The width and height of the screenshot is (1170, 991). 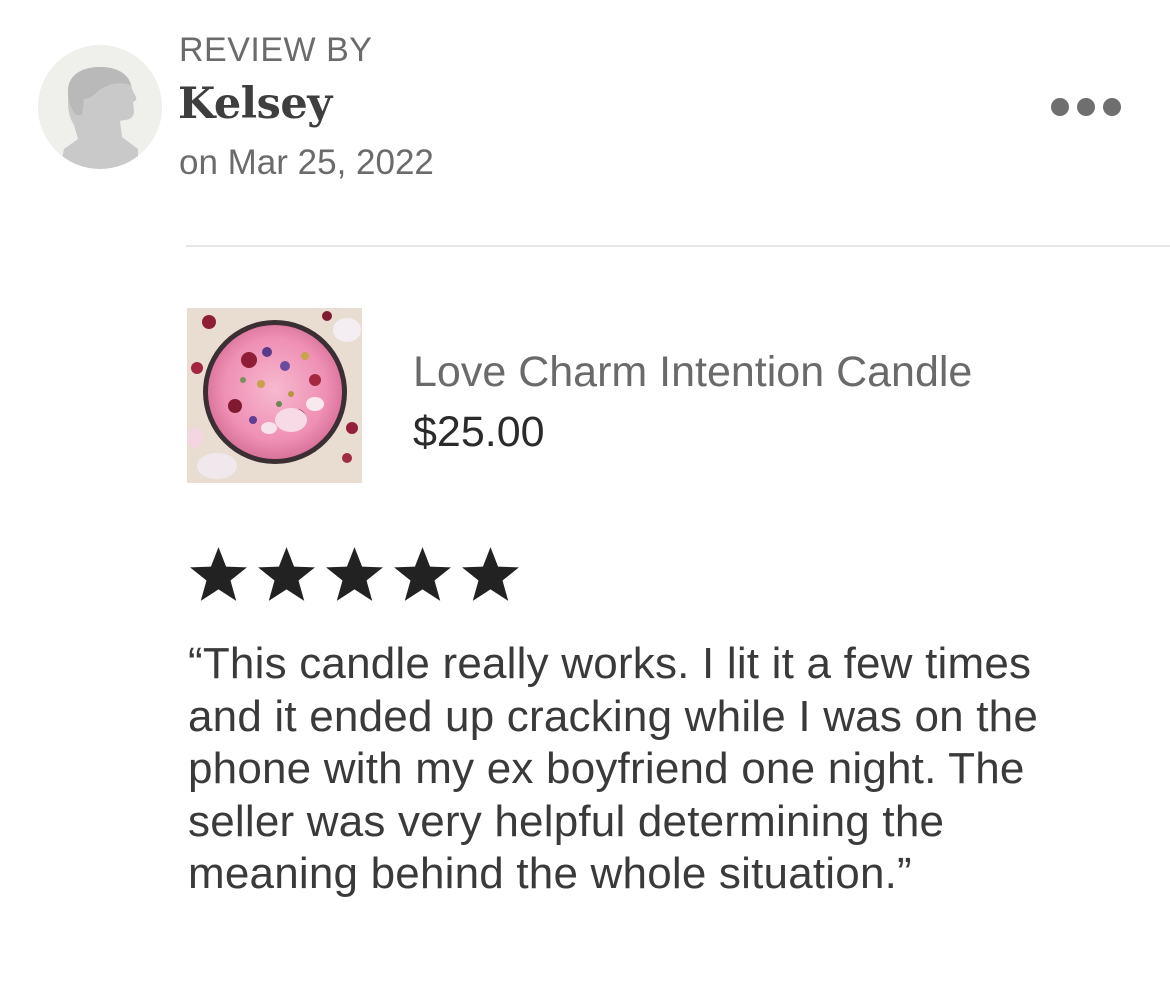 What do you see at coordinates (255, 104) in the screenshot?
I see `reviewer-name: Kelsey` at bounding box center [255, 104].